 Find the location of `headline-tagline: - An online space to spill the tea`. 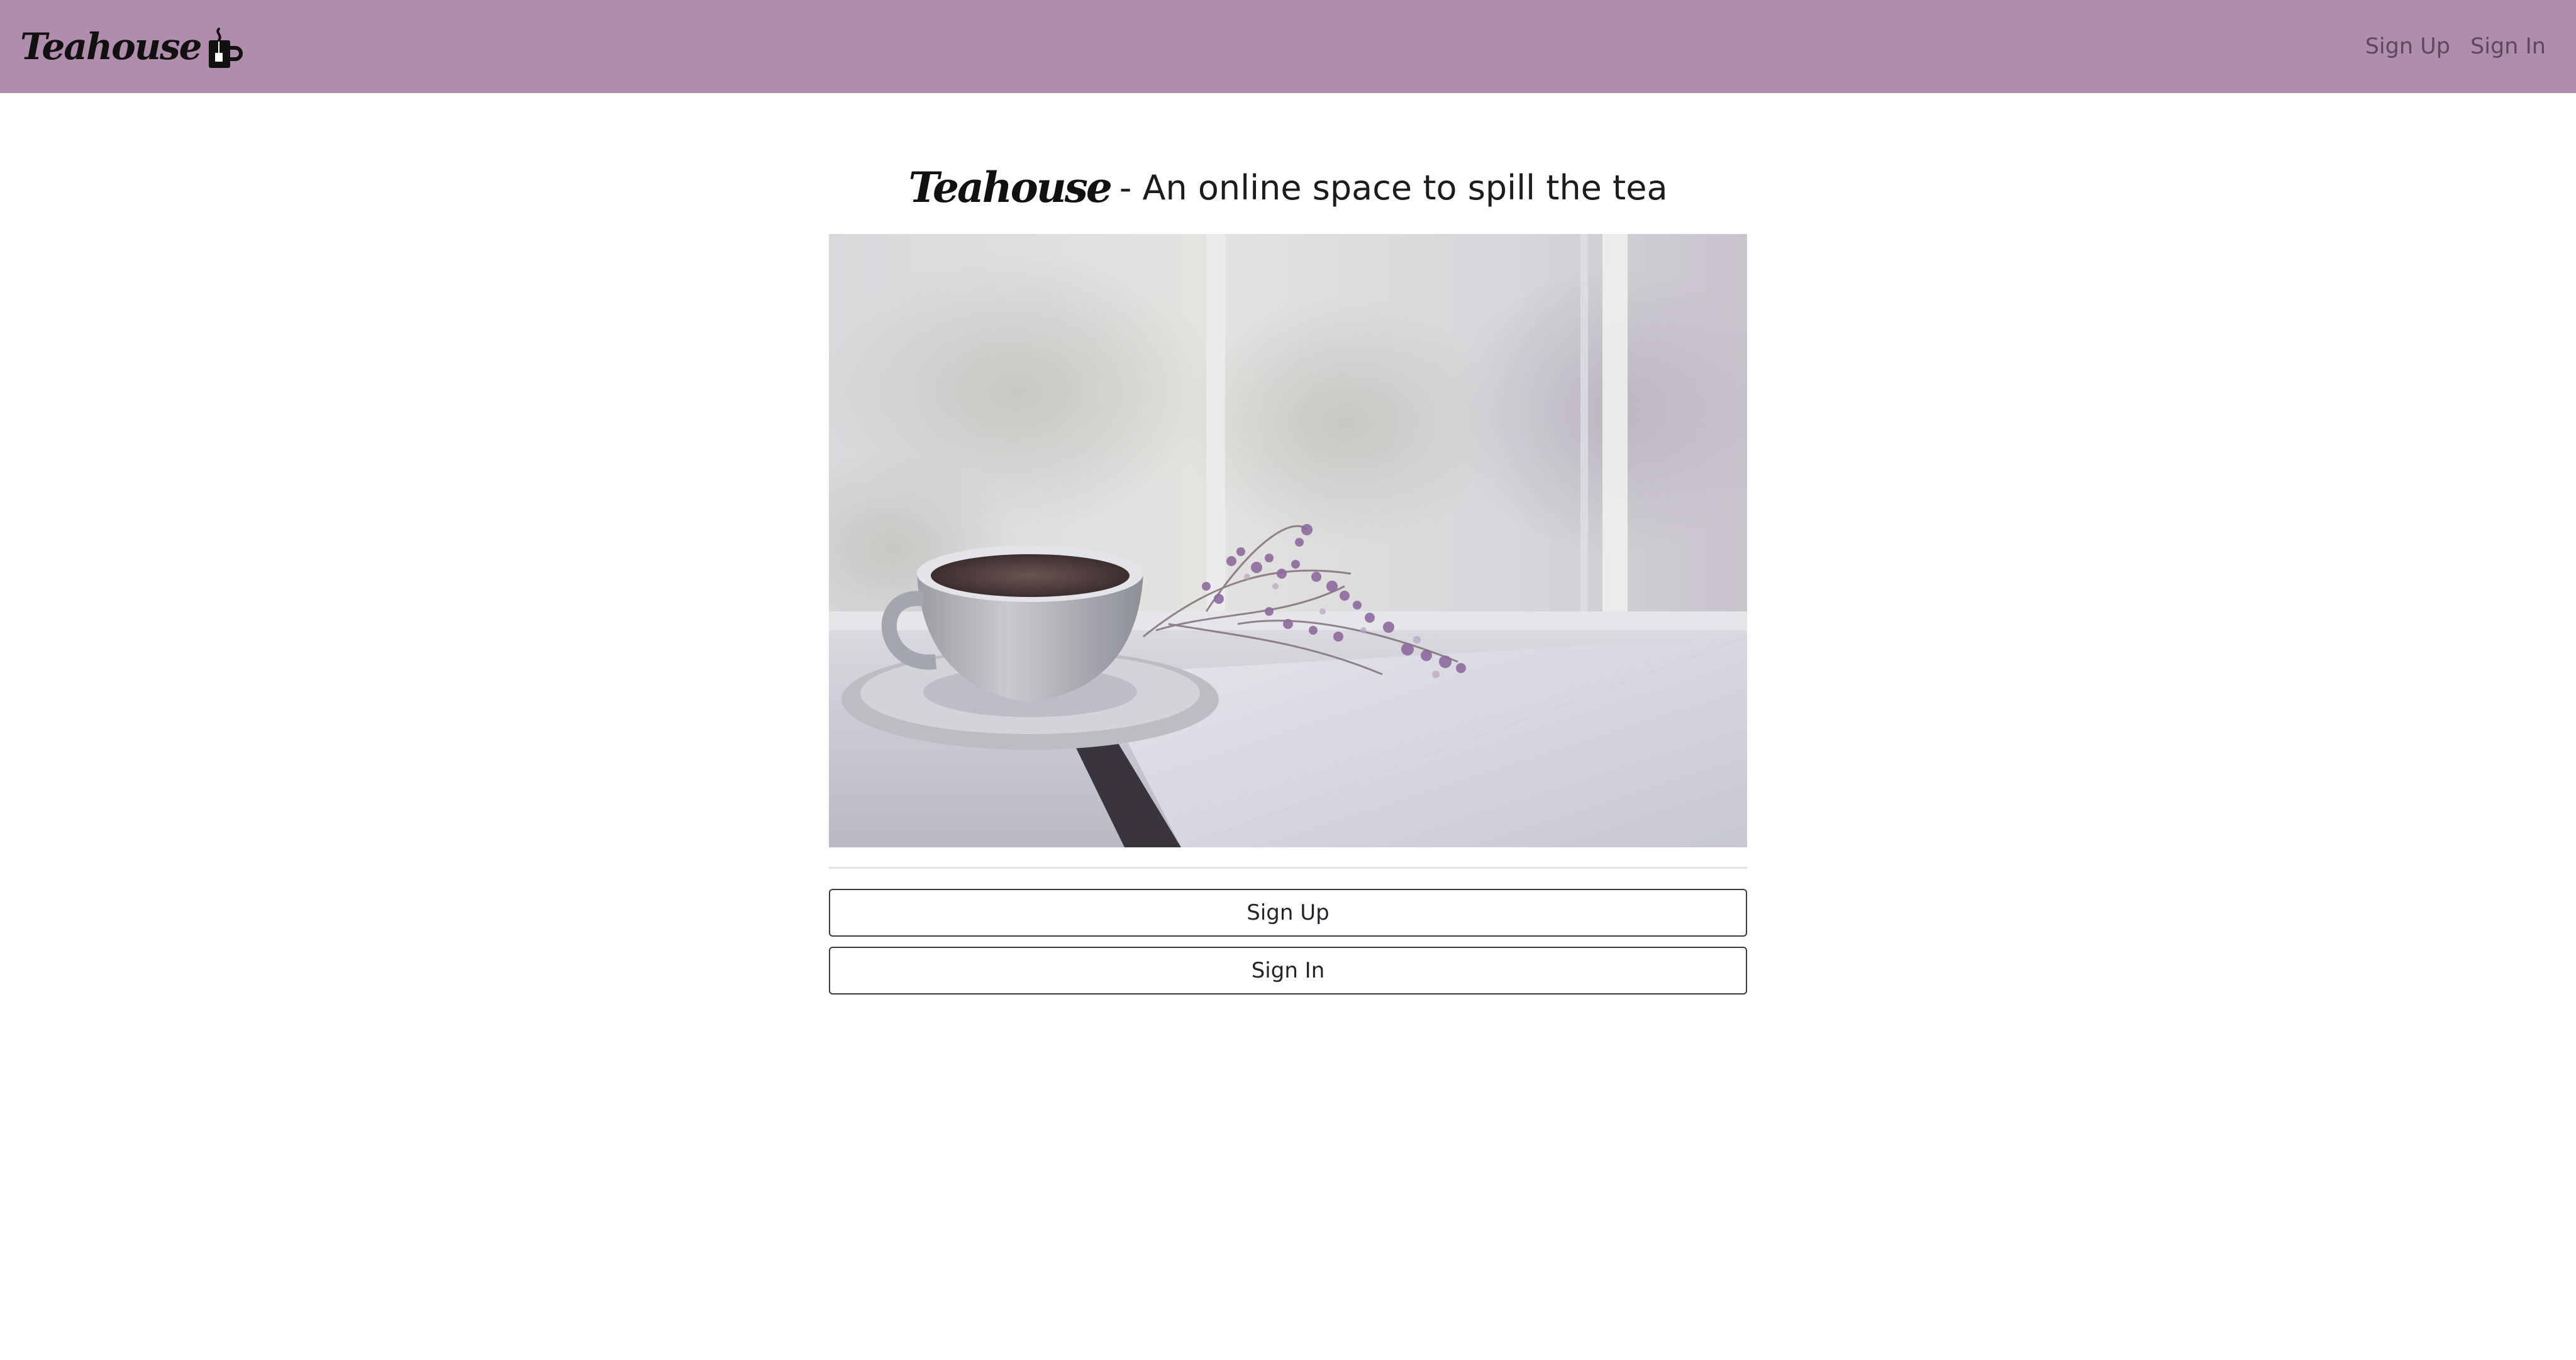

headline-tagline: - An online space to spill the tea is located at coordinates (1393, 187).